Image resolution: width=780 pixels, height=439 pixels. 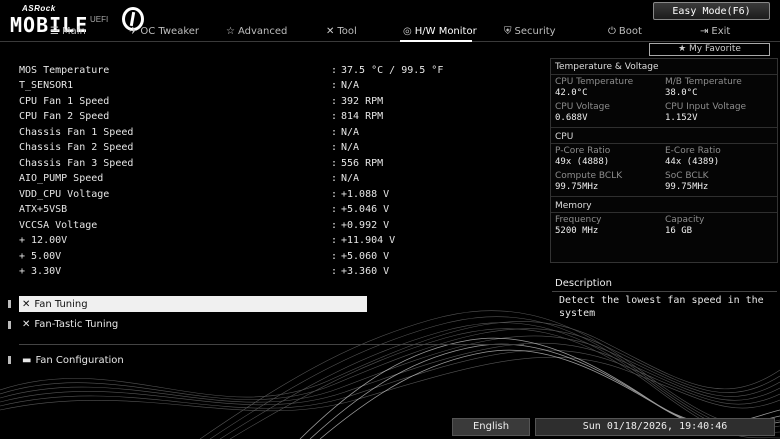 What do you see at coordinates (682, 49) in the screenshot?
I see `star-icon: ★` at bounding box center [682, 49].